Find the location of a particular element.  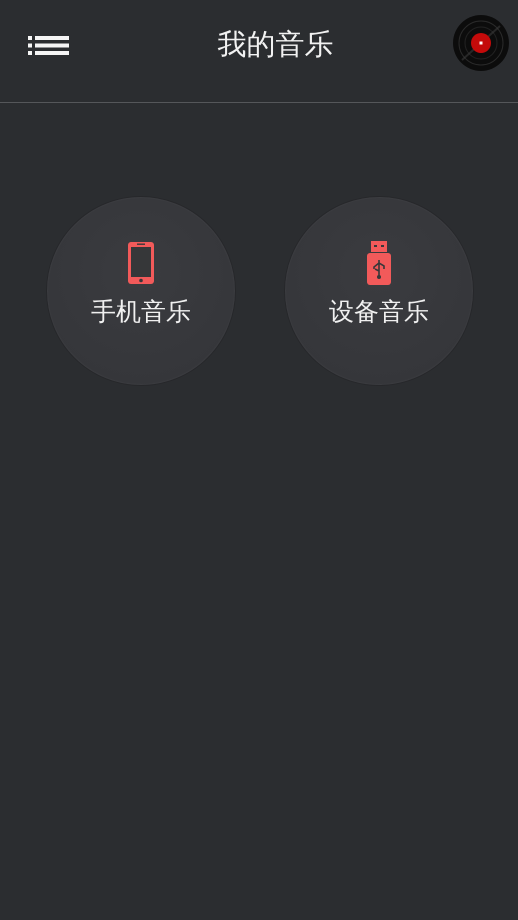

phone-icon is located at coordinates (141, 263).